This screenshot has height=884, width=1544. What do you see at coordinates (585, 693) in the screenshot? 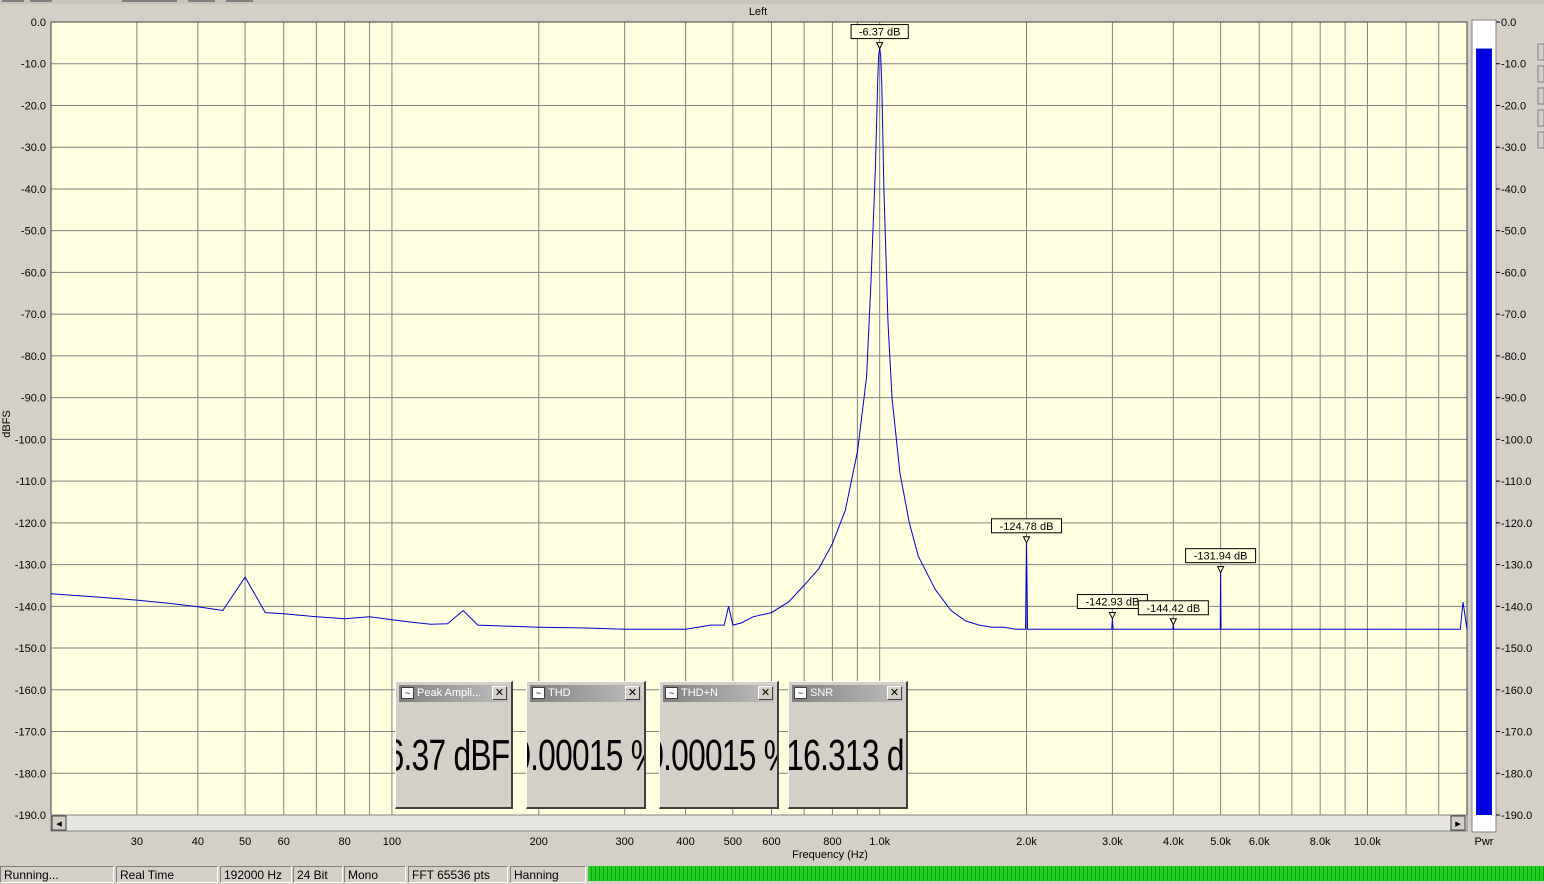
I see `meter-titlebar: ~ THD ✕` at bounding box center [585, 693].